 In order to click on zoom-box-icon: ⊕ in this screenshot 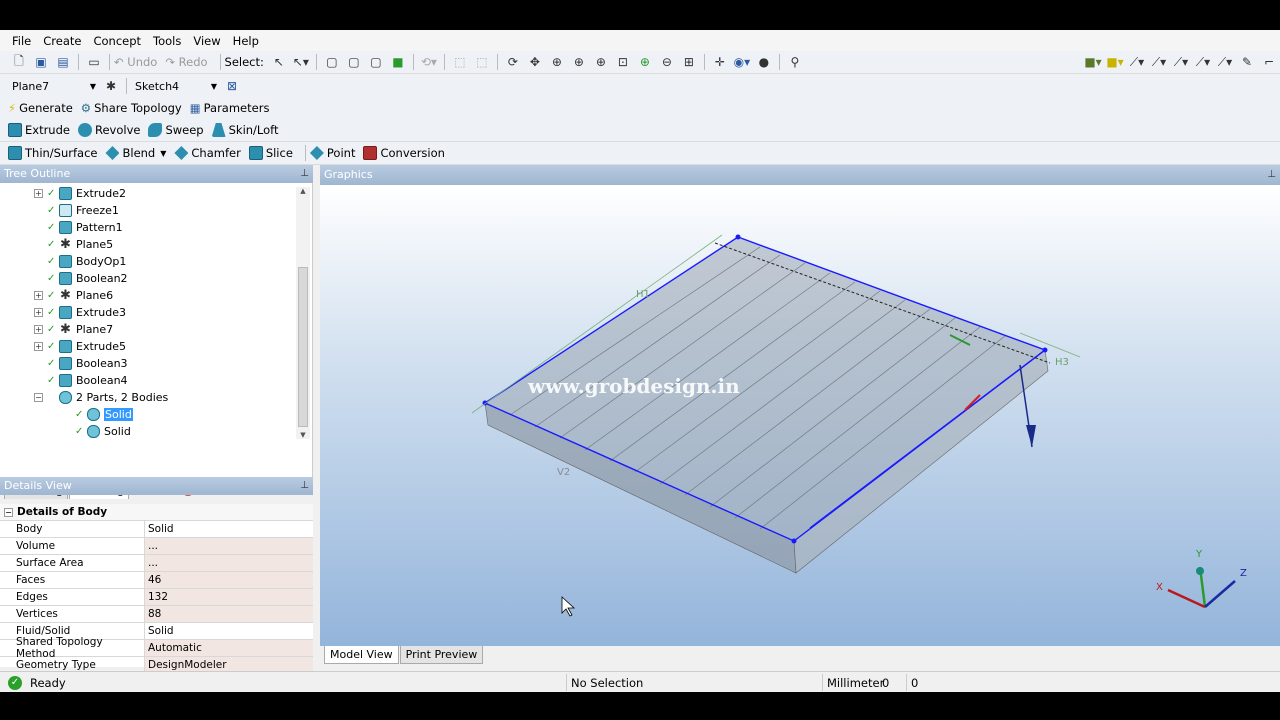, I will do `click(579, 62)`.